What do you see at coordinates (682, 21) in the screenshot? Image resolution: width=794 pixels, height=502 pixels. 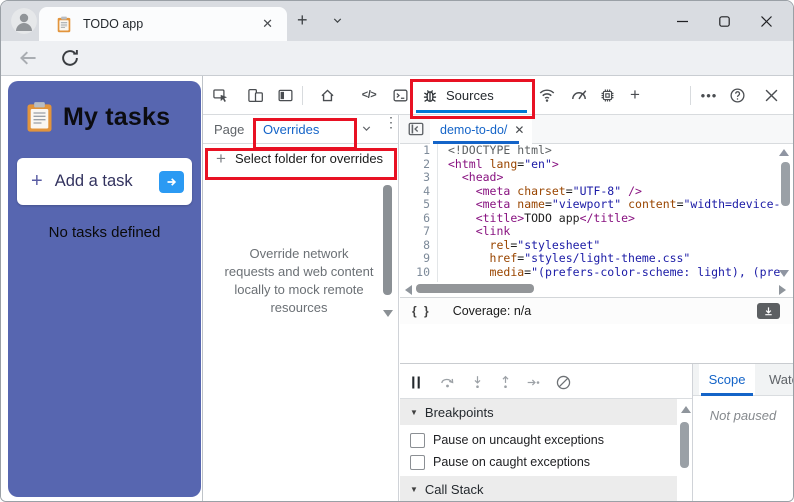 I see `minimize-button` at bounding box center [682, 21].